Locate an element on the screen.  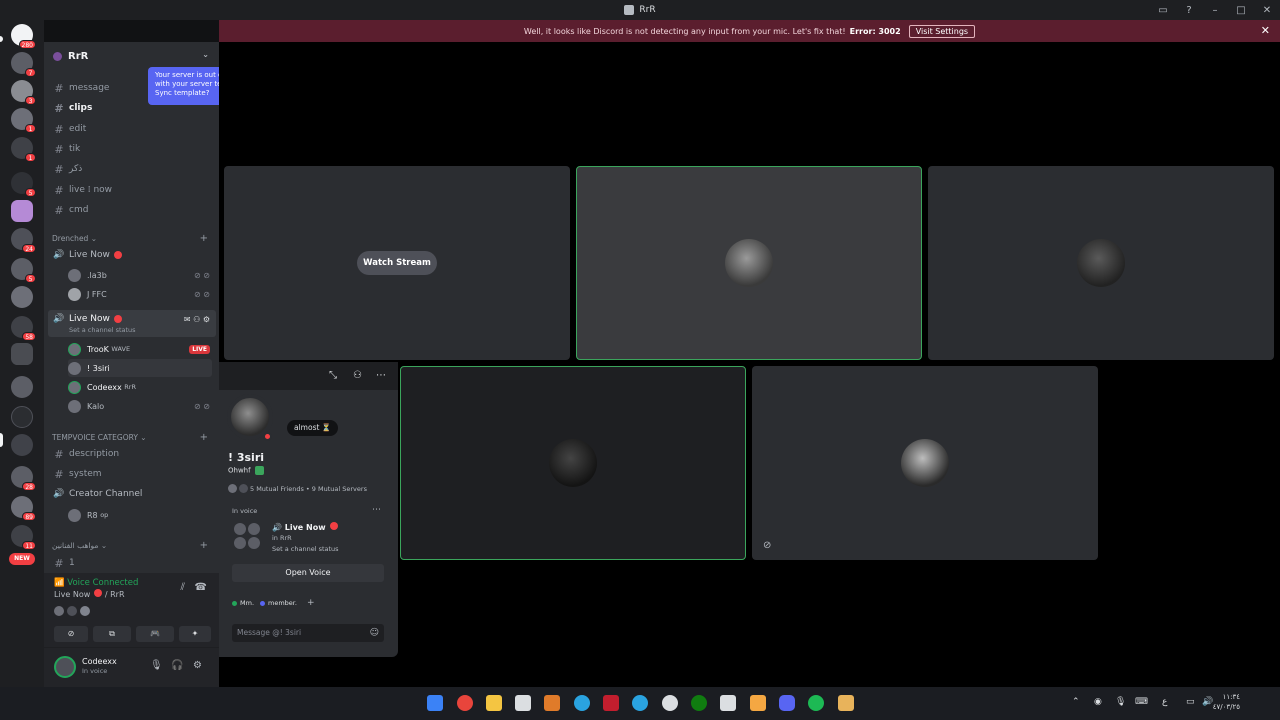
close-window-button: ✕ is located at coordinates (1267, 10).